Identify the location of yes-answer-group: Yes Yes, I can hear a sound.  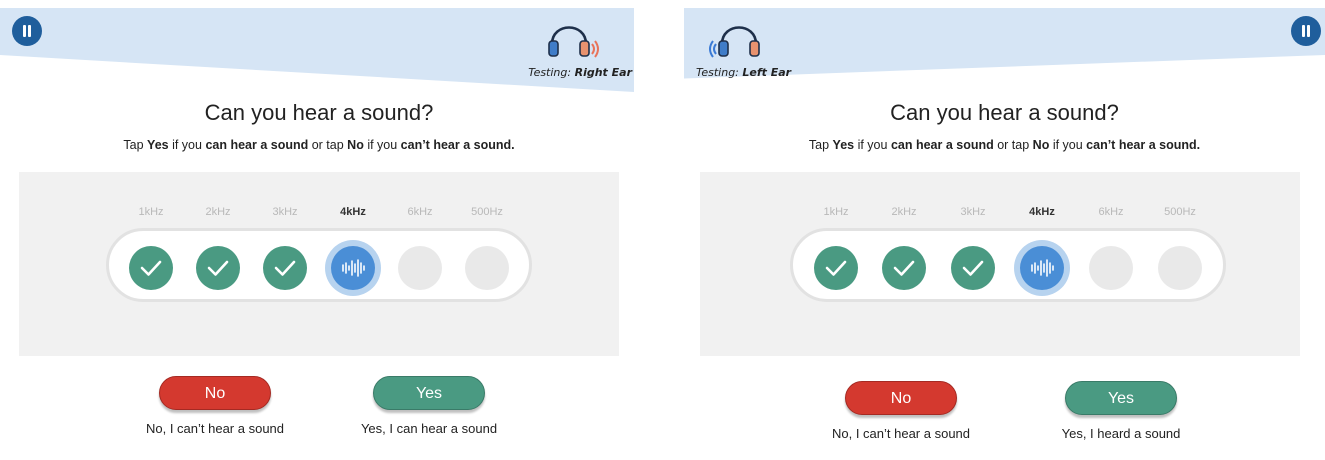
(429, 406).